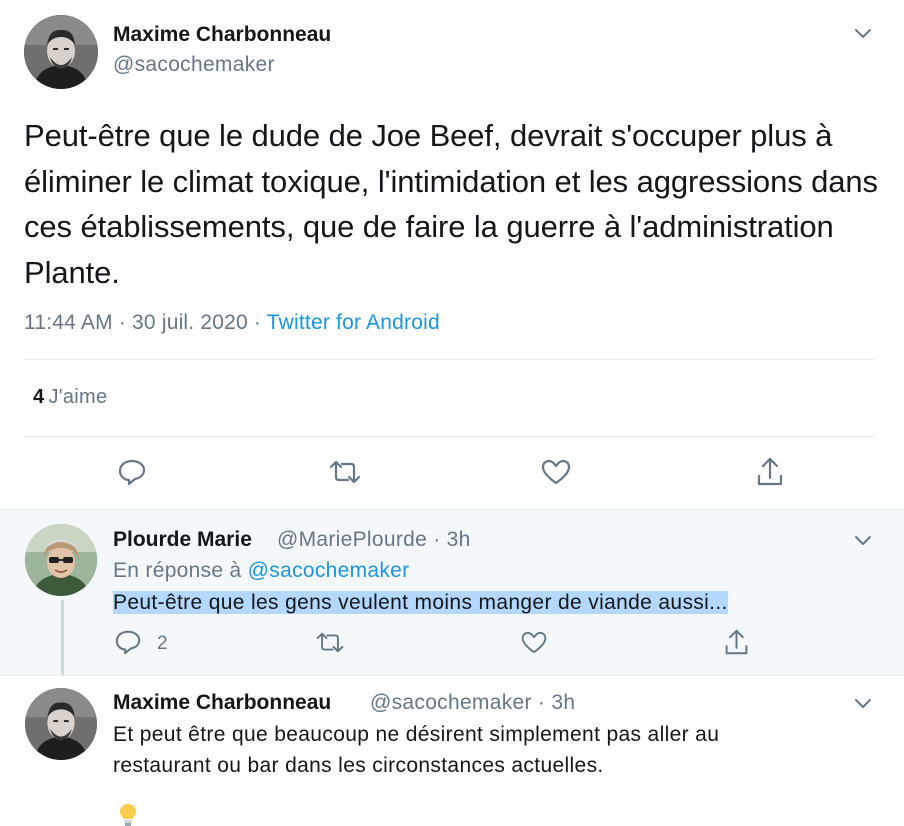  I want to click on reply-to-text: En réponse à, so click(180, 570).